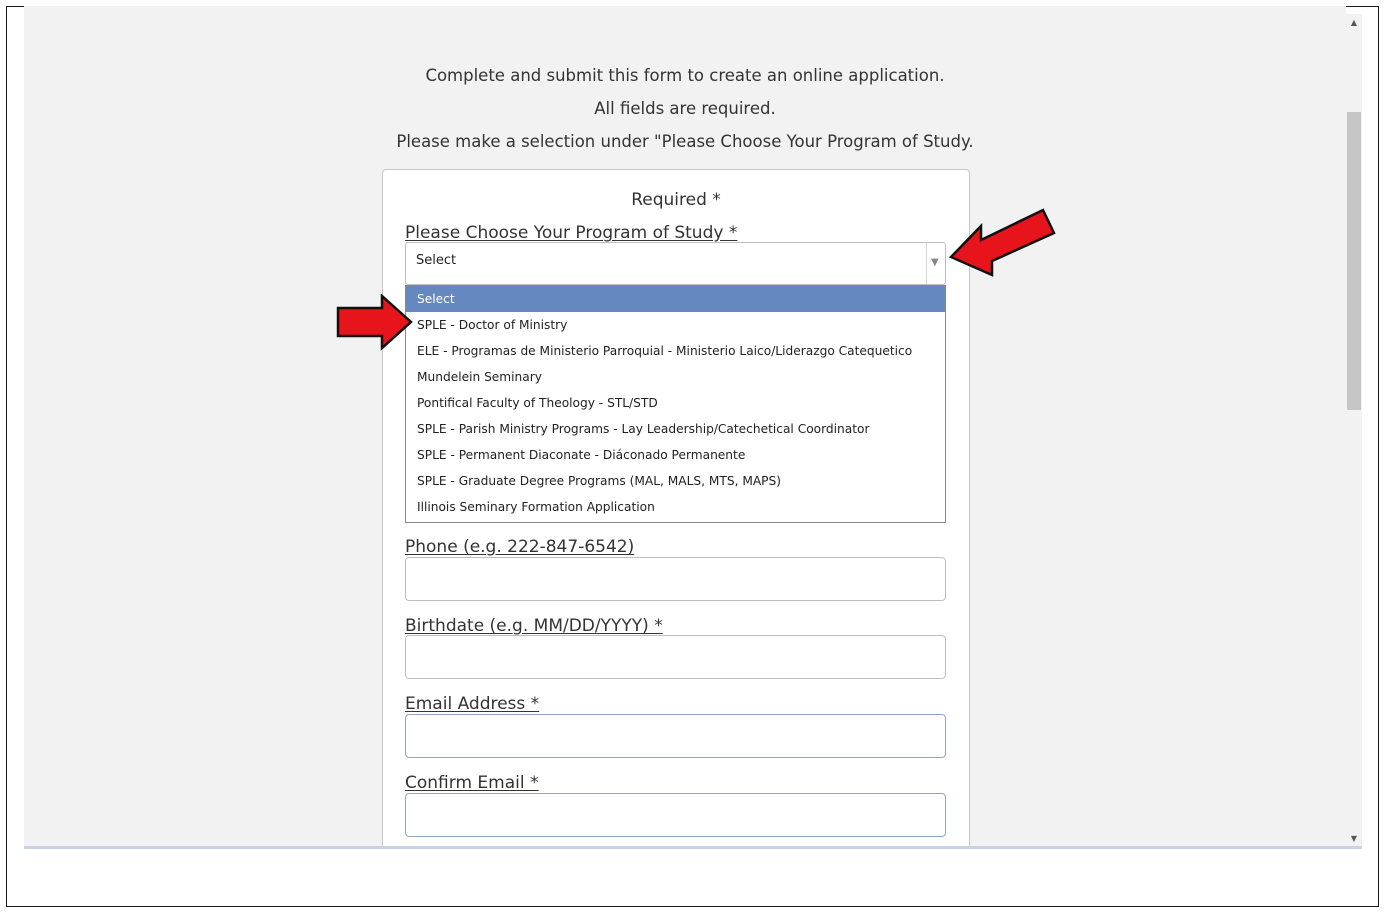  I want to click on viewport-bottom-border, so click(693, 847).